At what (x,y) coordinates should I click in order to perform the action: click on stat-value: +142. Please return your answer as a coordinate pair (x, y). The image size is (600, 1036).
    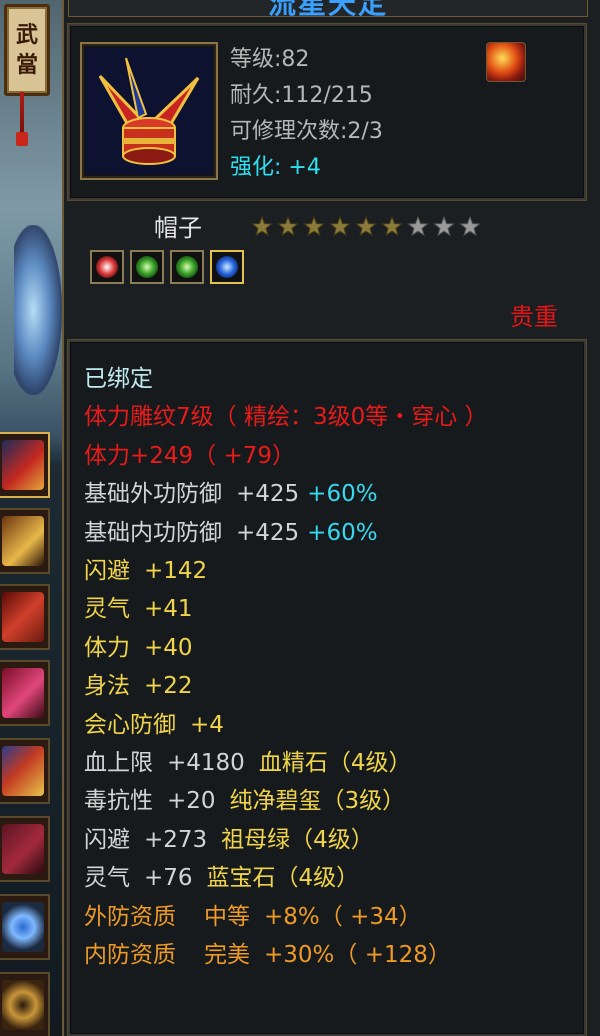
    Looking at the image, I should click on (176, 571).